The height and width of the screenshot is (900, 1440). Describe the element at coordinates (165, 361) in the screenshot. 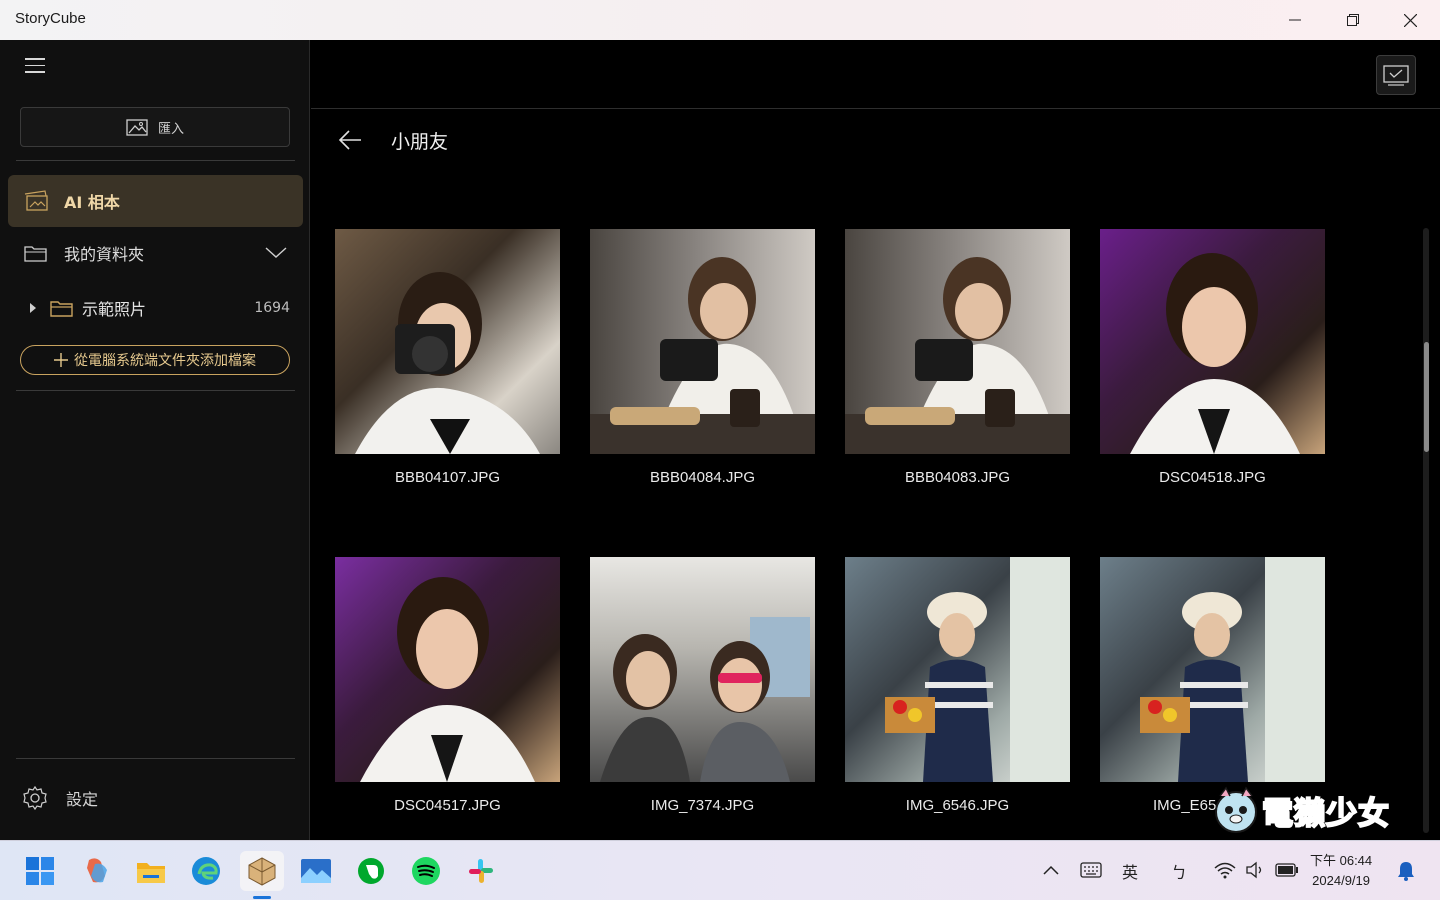

I see `add-files-label: 從電腦系統端文件夾添加檔案` at that location.